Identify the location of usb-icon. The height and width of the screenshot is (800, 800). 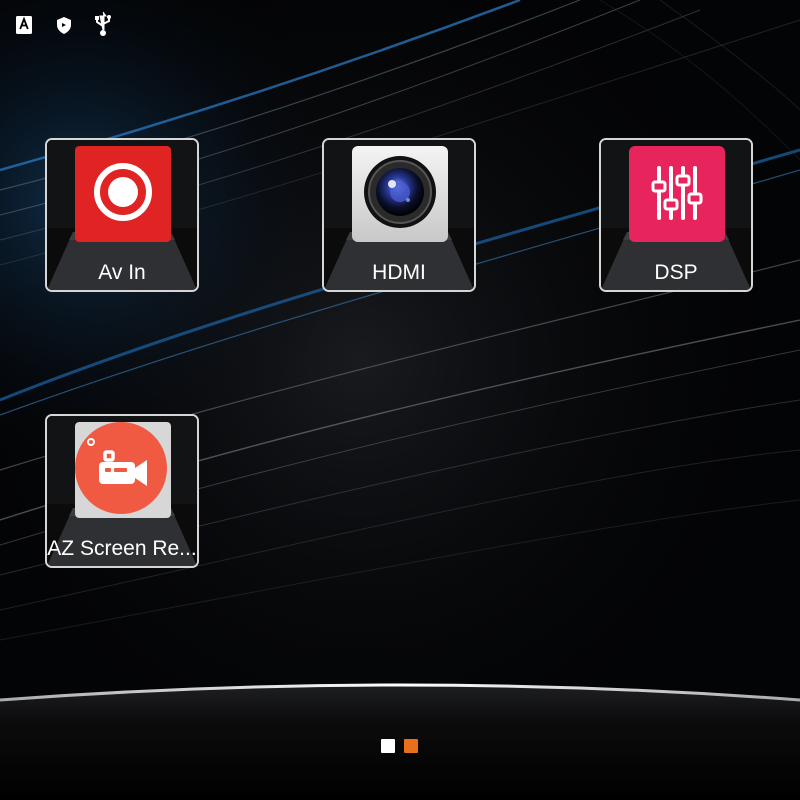
(103, 23).